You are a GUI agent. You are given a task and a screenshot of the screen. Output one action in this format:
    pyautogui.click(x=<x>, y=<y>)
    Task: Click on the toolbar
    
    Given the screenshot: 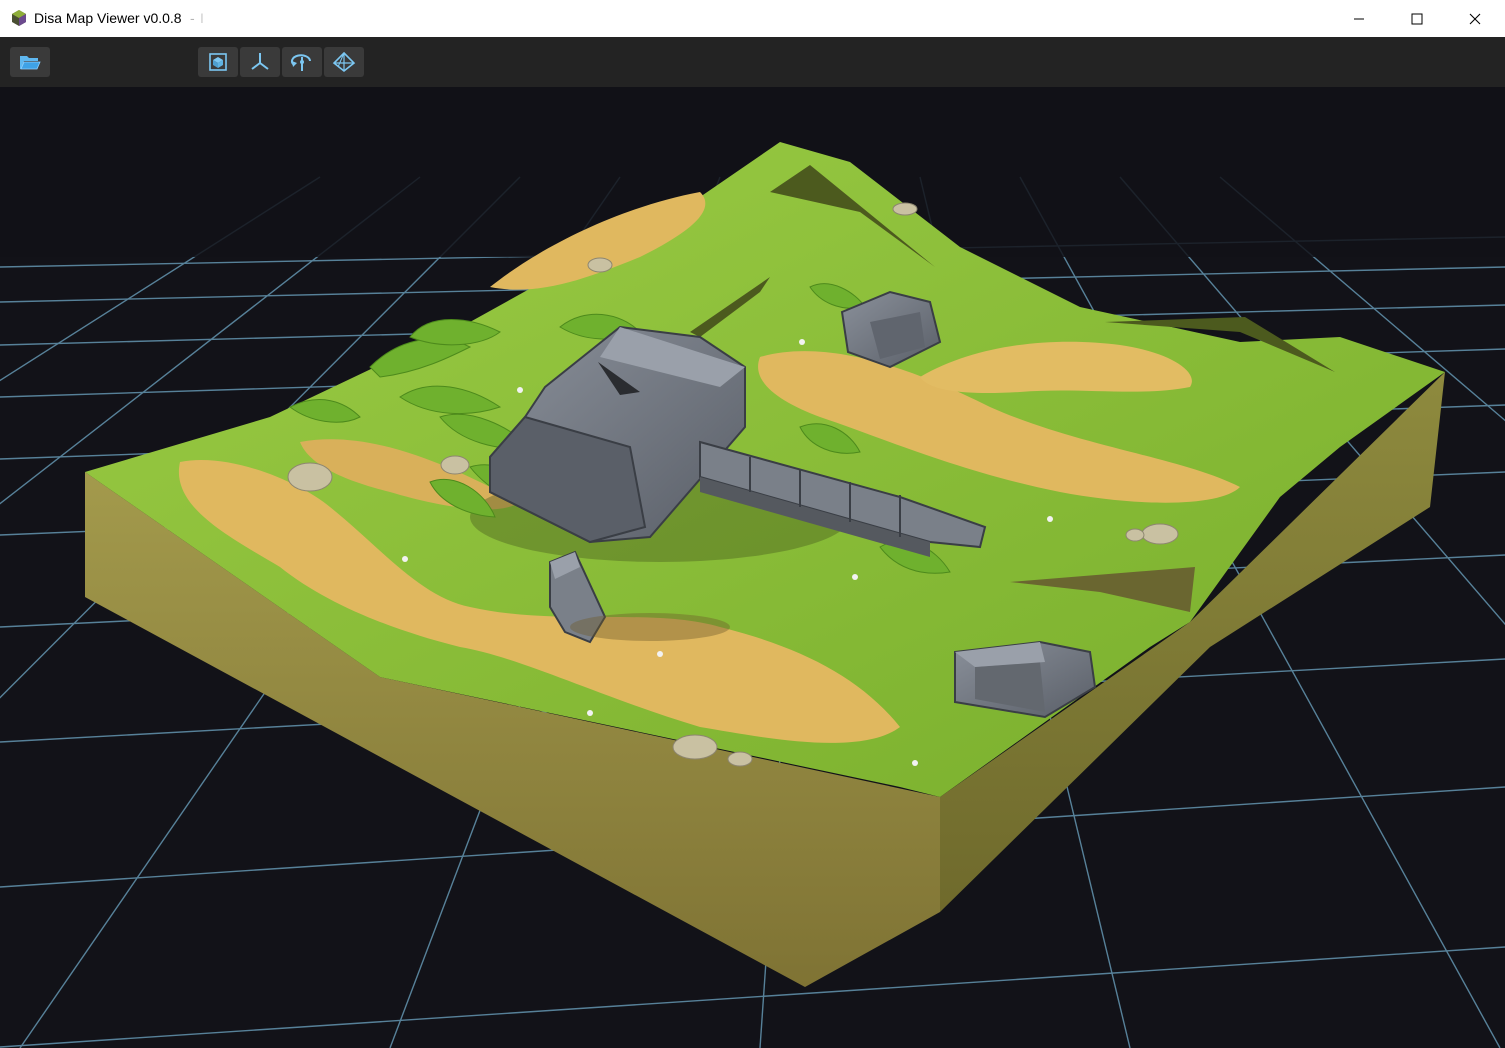 What is the action you would take?
    pyautogui.click(x=752, y=62)
    